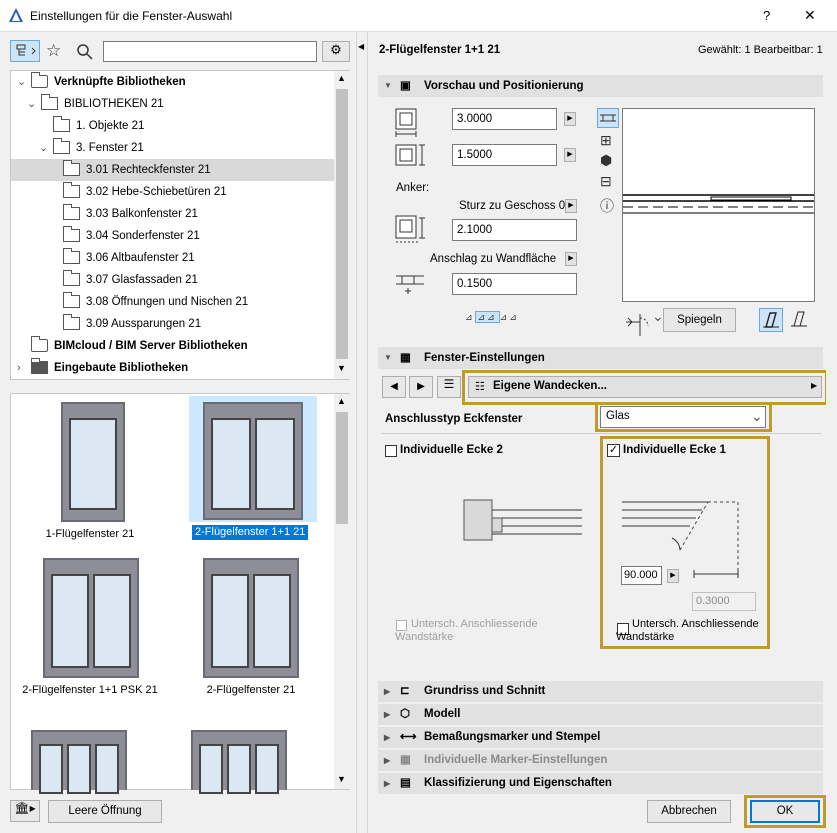  I want to click on tree-scrollbar: ▲ ▼, so click(342, 225).